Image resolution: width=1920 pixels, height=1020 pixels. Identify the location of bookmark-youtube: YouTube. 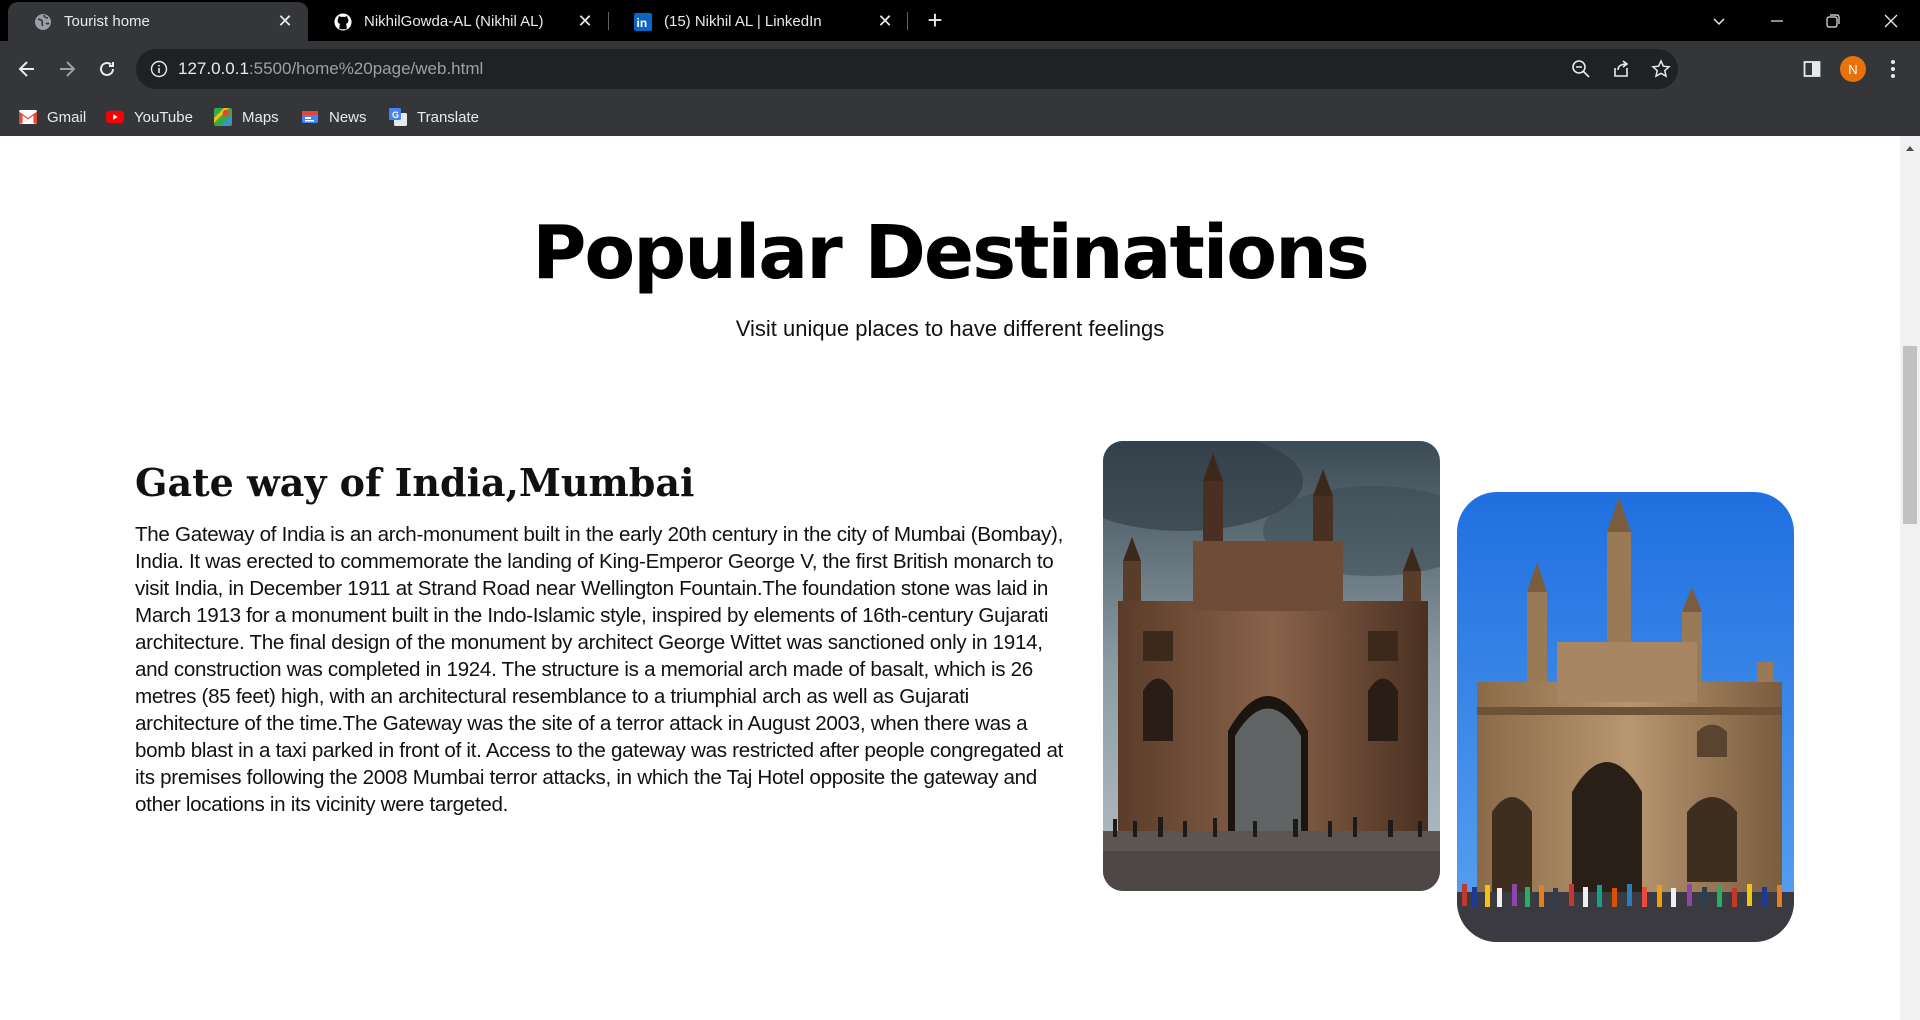
(149, 117).